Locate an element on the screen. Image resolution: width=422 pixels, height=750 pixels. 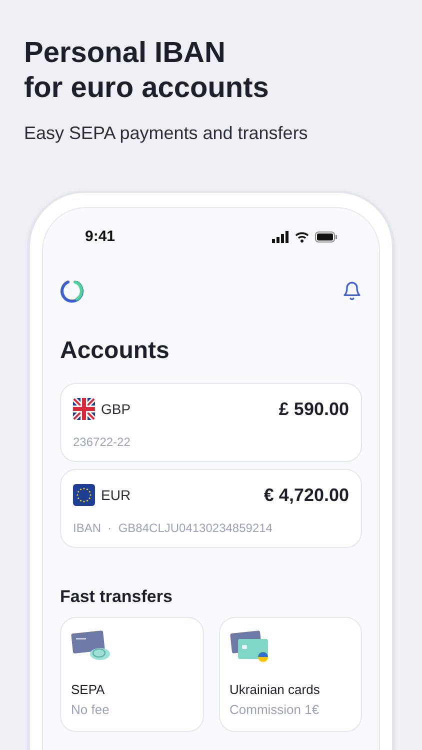
headline: for euro accounts is located at coordinates (147, 88).